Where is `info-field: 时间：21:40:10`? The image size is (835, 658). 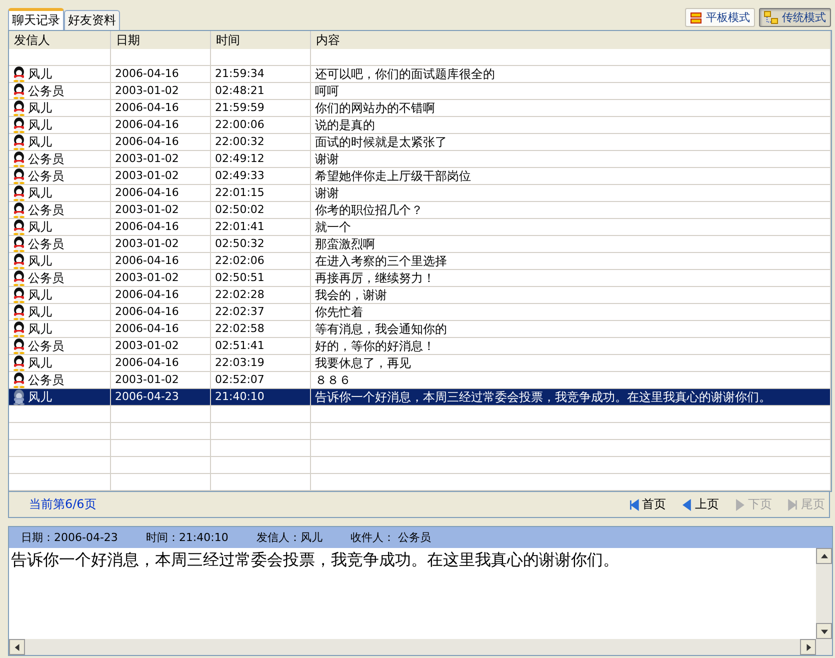
info-field: 时间：21:40:10 is located at coordinates (187, 537).